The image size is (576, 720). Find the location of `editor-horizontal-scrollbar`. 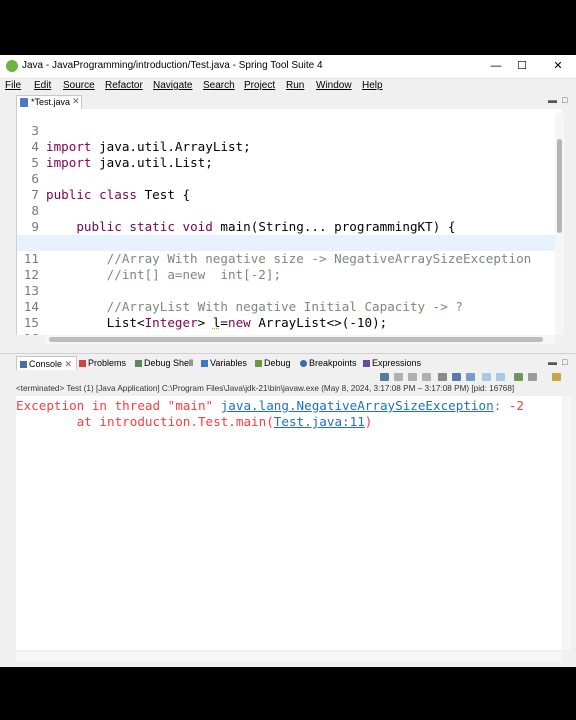

editor-horizontal-scrollbar is located at coordinates (300, 339).